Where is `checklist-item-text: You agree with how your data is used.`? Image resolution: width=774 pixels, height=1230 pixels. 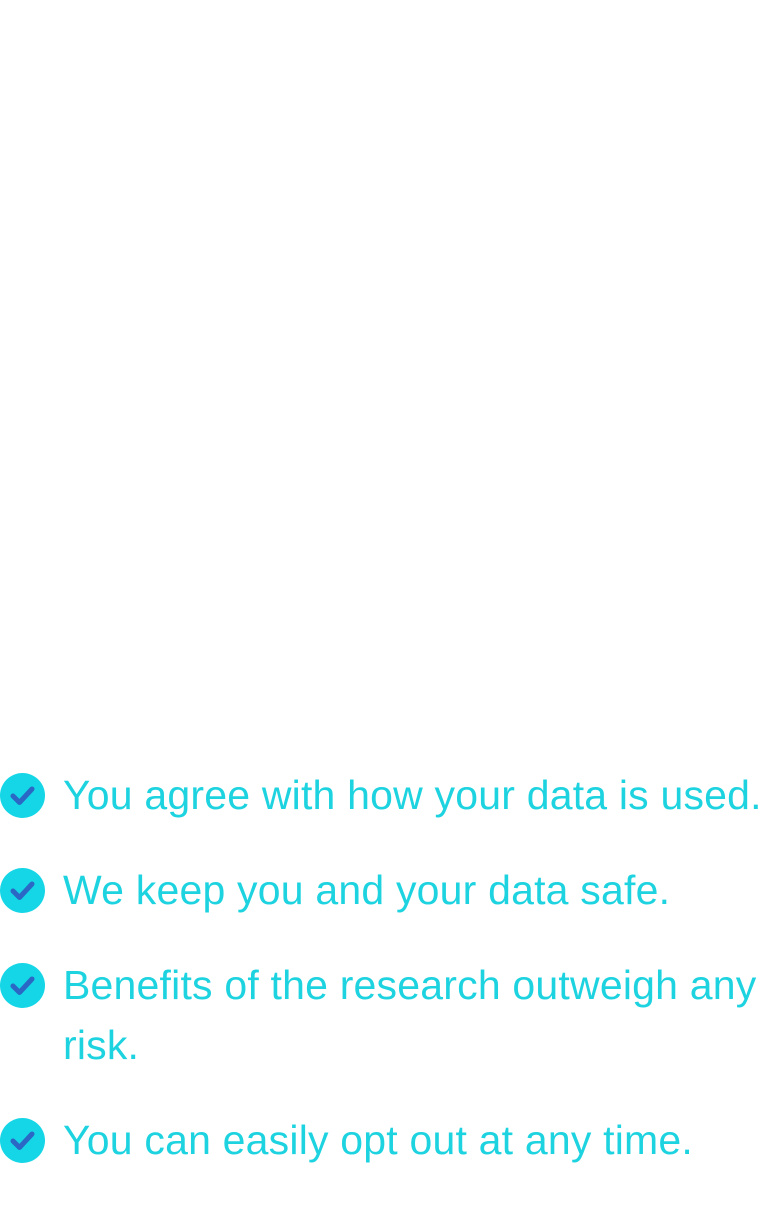 checklist-item-text: You agree with how your data is used. is located at coordinates (412, 795).